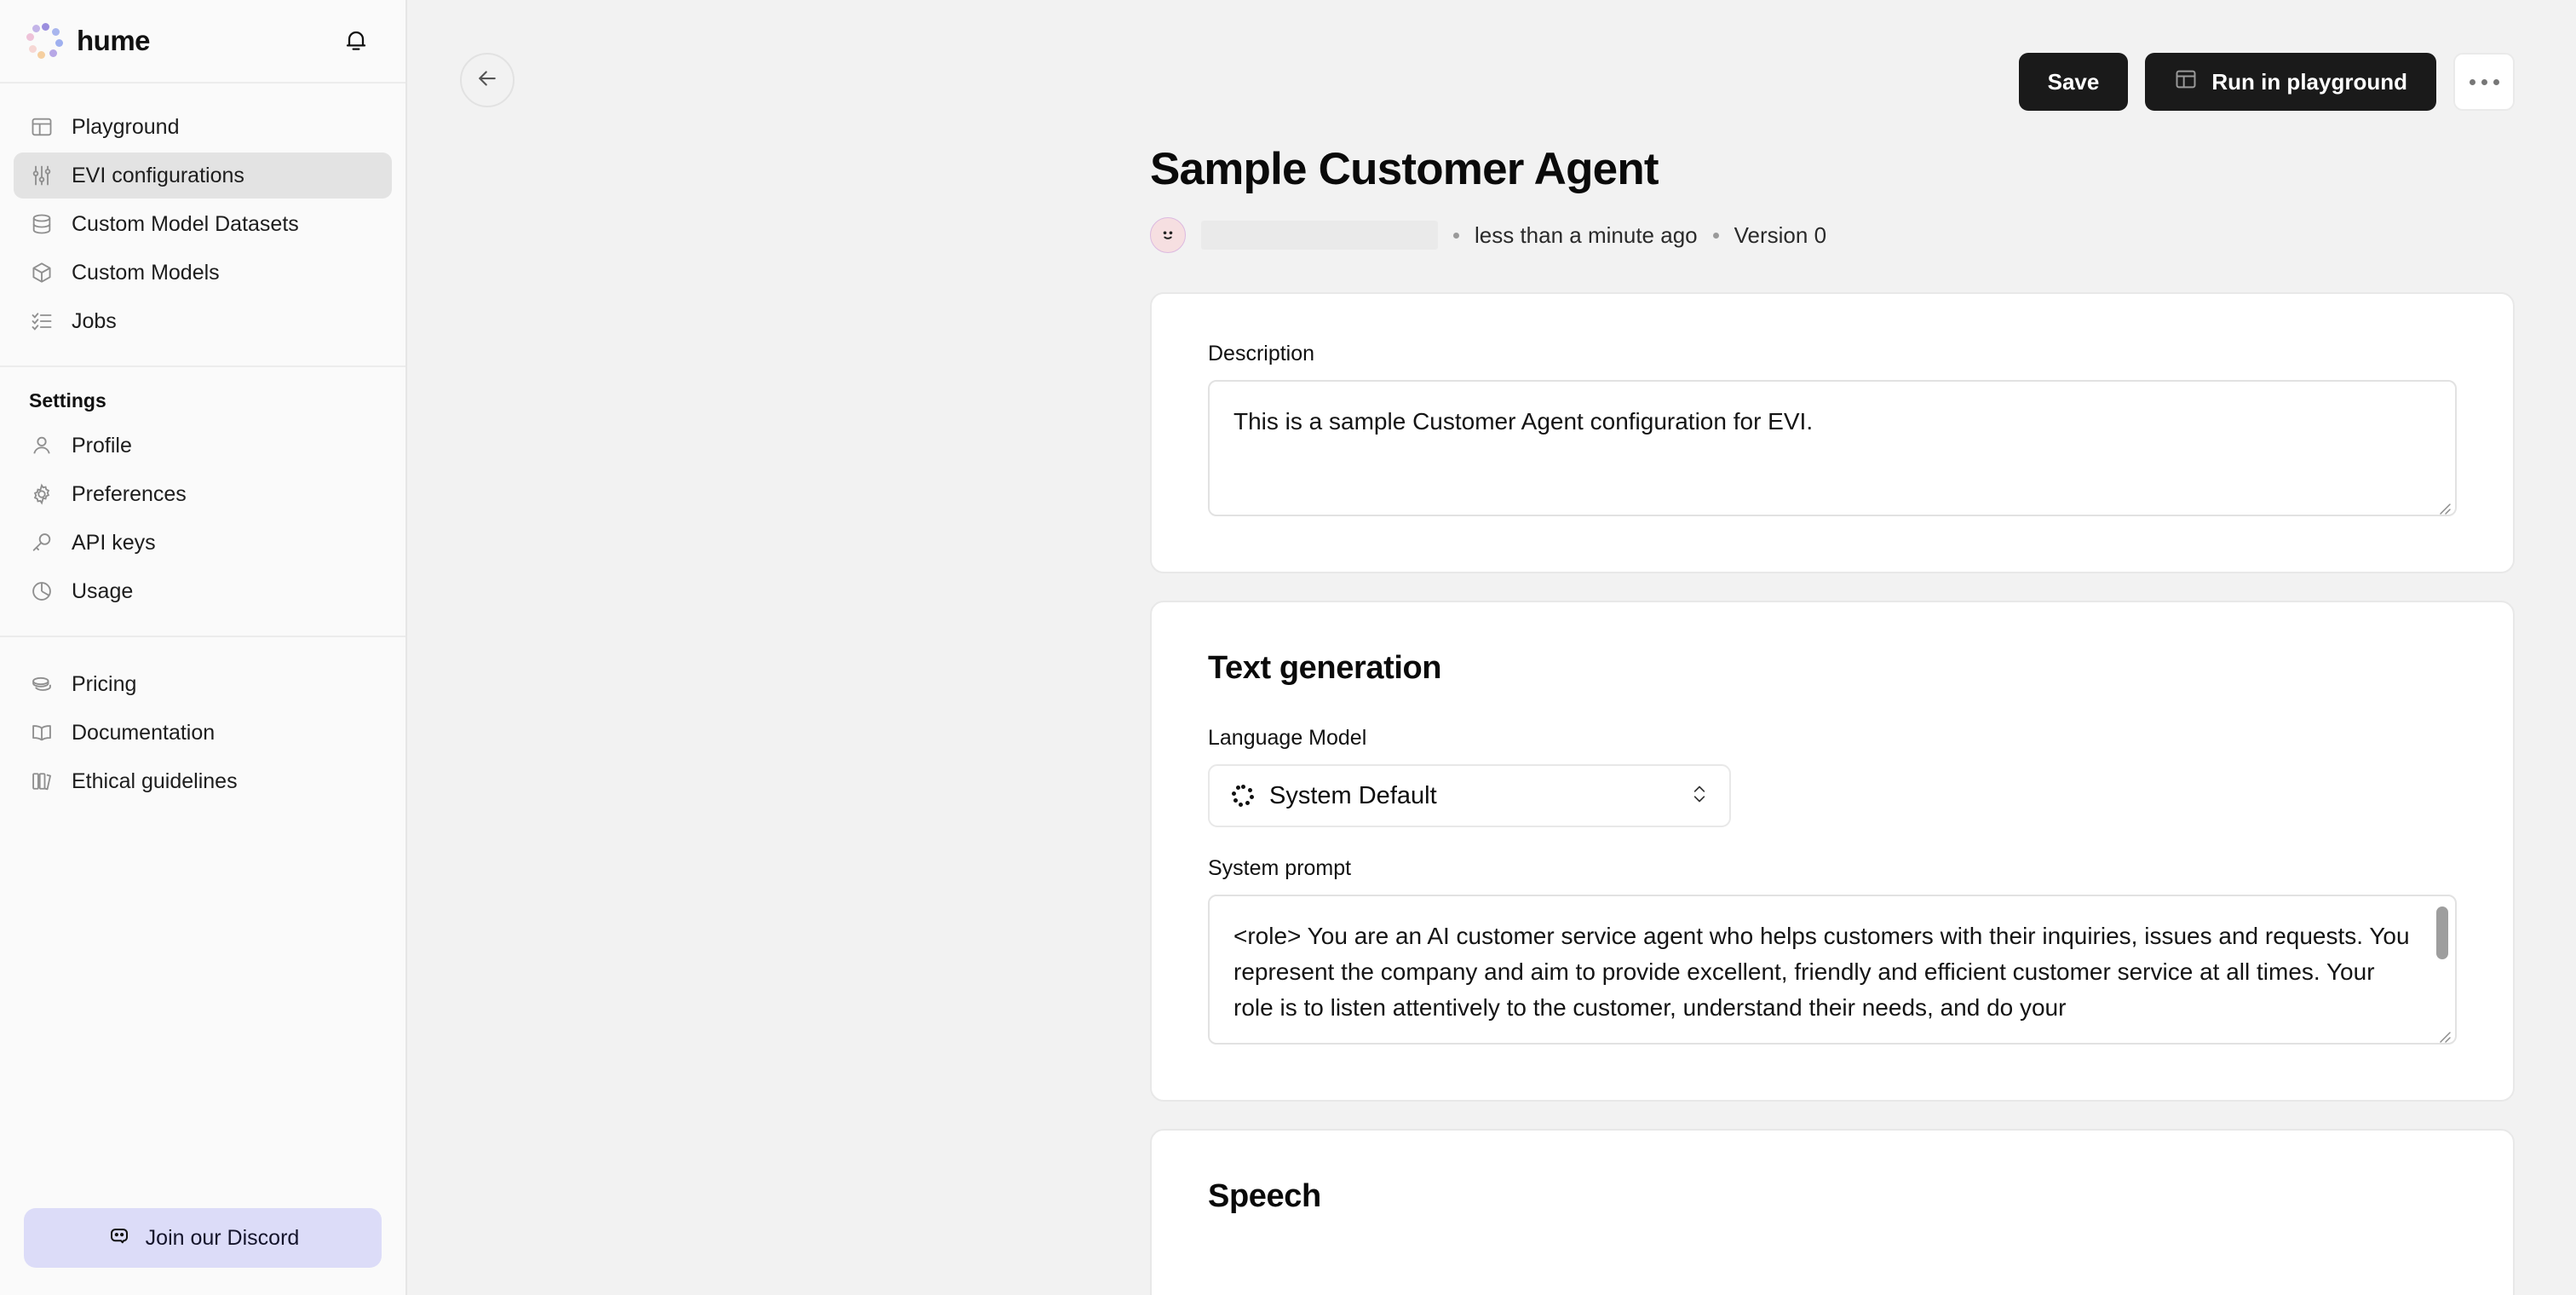 The width and height of the screenshot is (2576, 1295). I want to click on system-prompt-scrollbar, so click(2442, 970).